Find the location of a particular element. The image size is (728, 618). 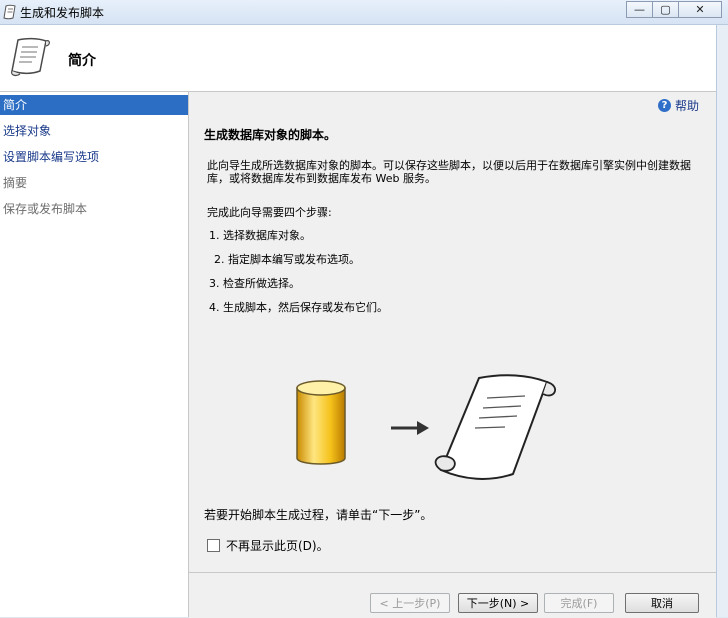

nav-item-summary: 摘要 is located at coordinates (15, 183).